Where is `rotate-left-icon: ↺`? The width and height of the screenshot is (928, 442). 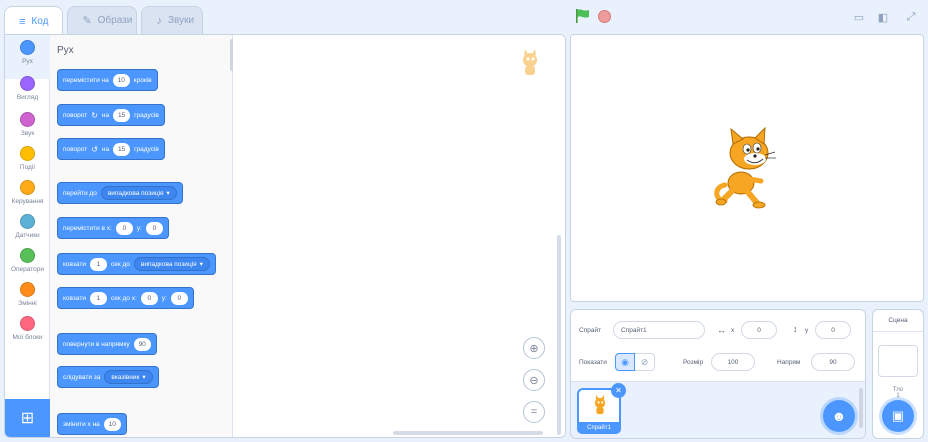
rotate-left-icon: ↺ is located at coordinates (94, 149).